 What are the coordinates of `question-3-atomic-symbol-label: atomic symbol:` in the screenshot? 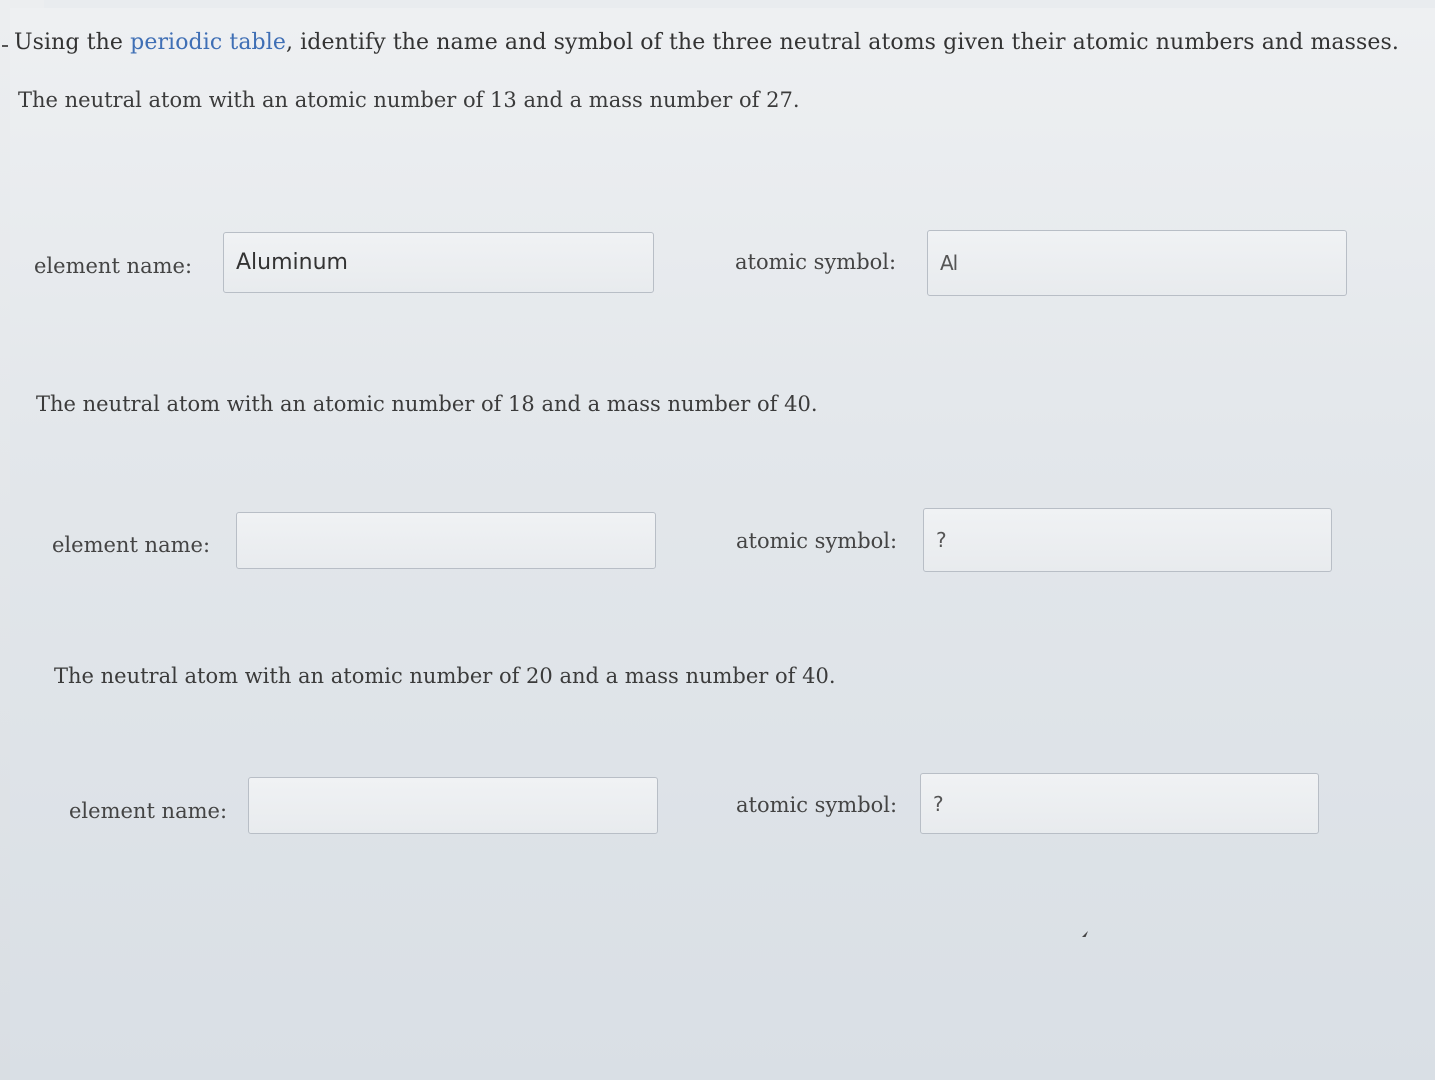 It's located at (817, 805).